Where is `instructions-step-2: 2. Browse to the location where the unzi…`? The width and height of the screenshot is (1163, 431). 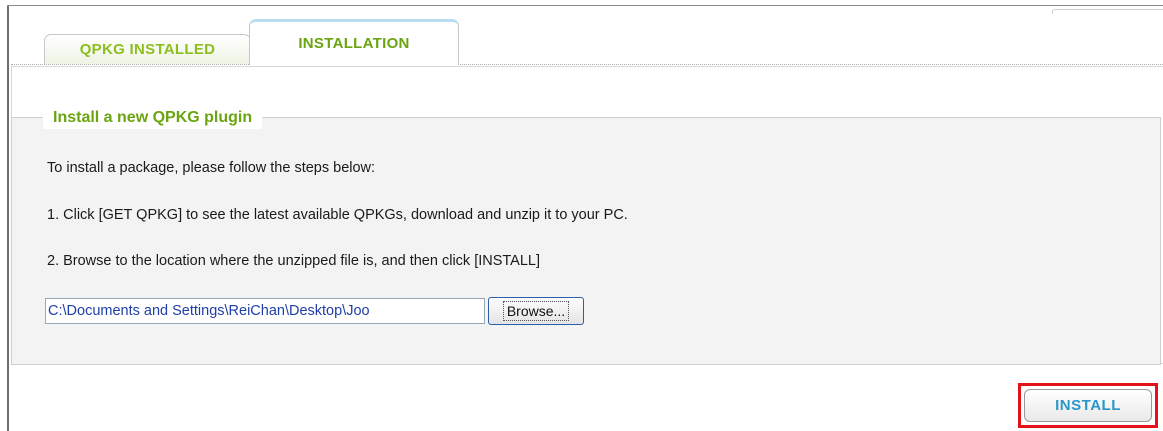
instructions-step-2: 2. Browse to the location where the unzi… is located at coordinates (293, 261).